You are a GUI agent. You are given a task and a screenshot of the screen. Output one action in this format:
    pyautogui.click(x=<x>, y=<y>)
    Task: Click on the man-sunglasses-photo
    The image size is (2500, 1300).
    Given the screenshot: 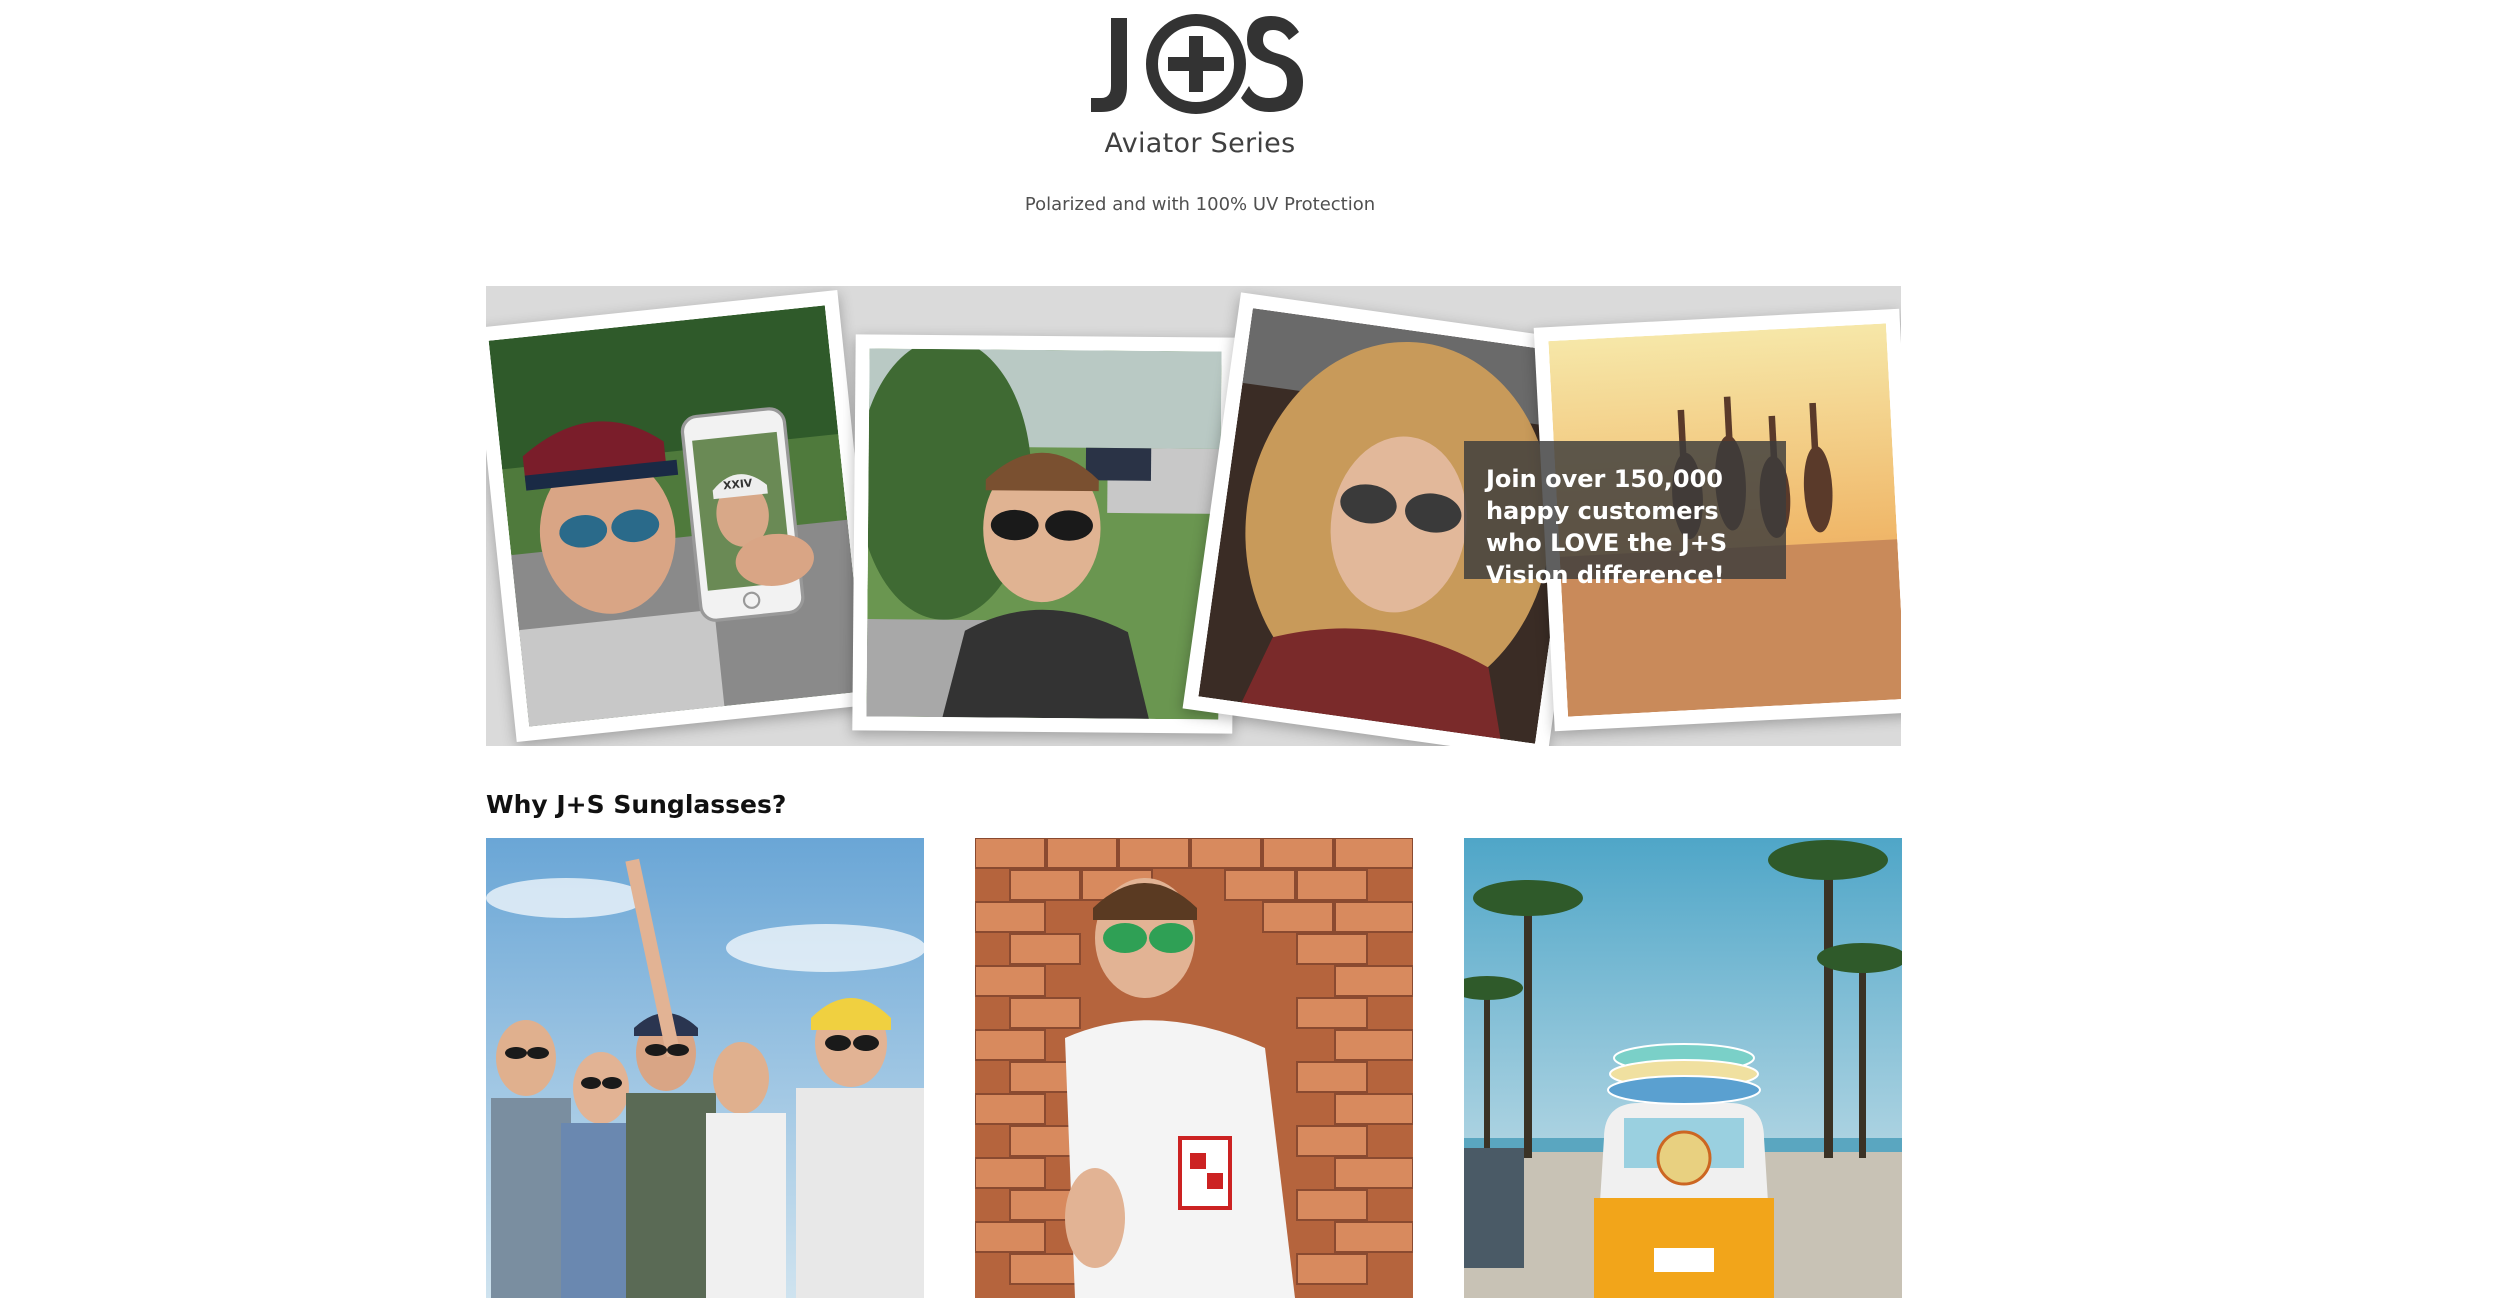 What is the action you would take?
    pyautogui.click(x=1044, y=534)
    